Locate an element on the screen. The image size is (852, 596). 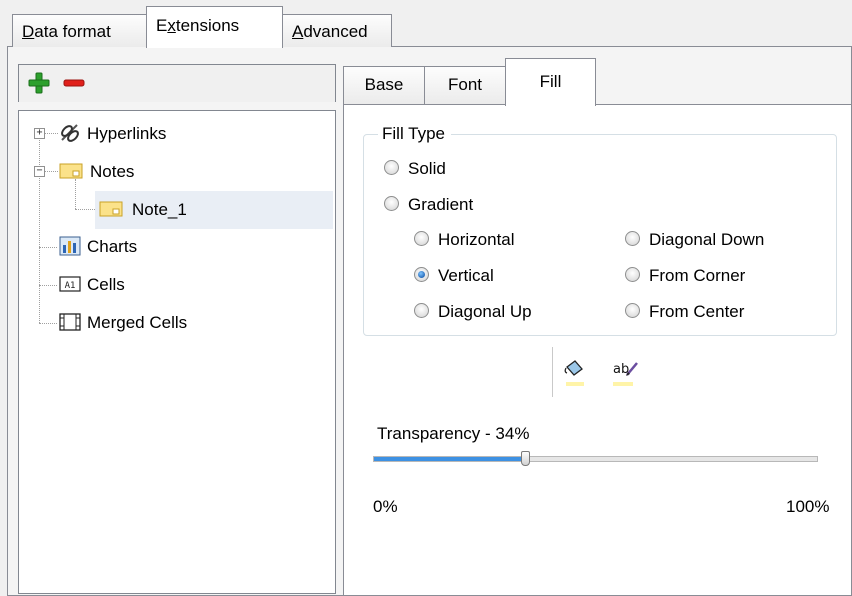
tab-base: Base is located at coordinates (384, 85).